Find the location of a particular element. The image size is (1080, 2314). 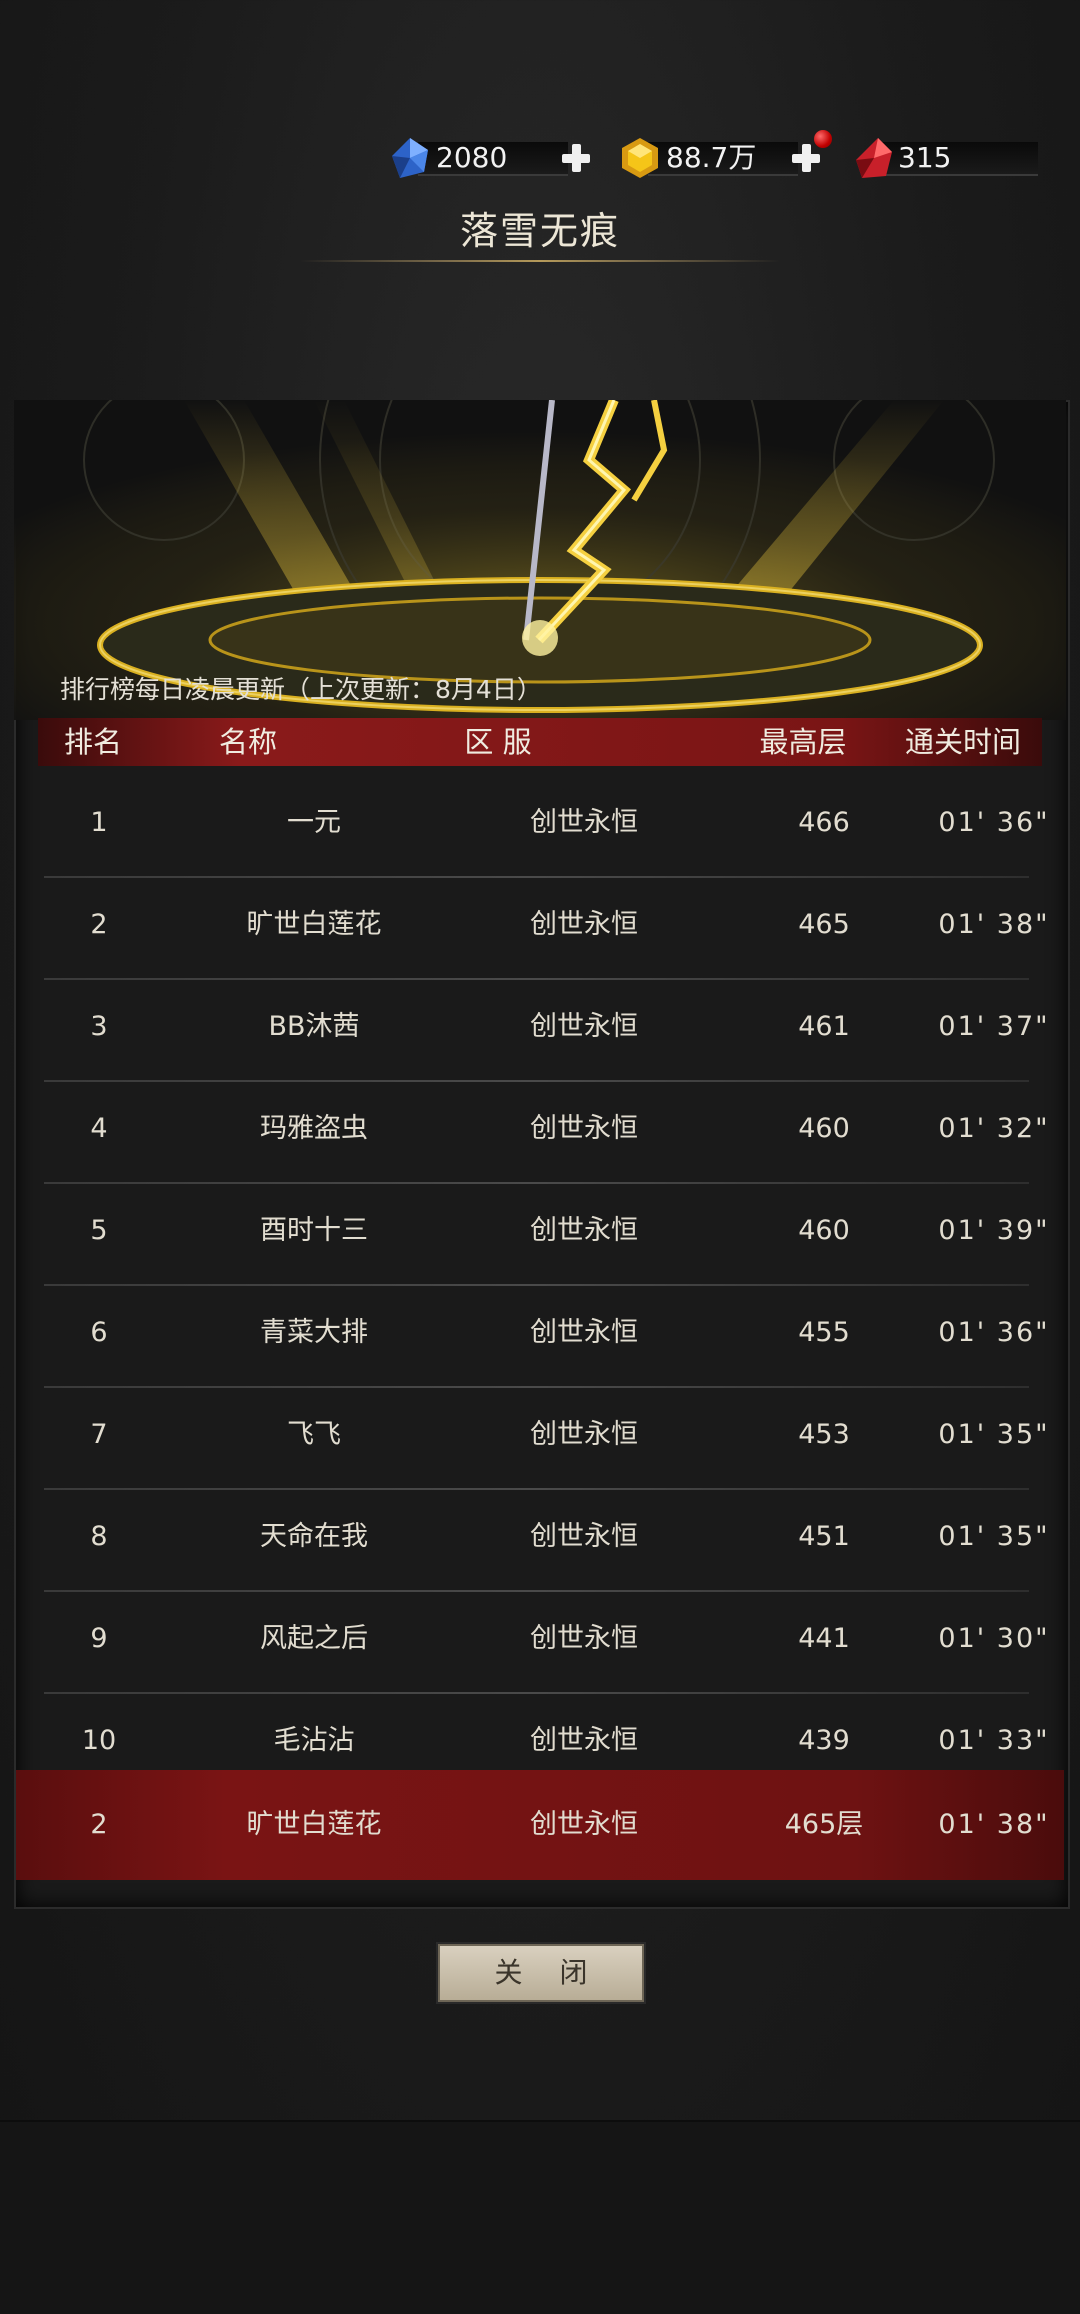

time-cell: 01' 30" is located at coordinates (994, 1638).